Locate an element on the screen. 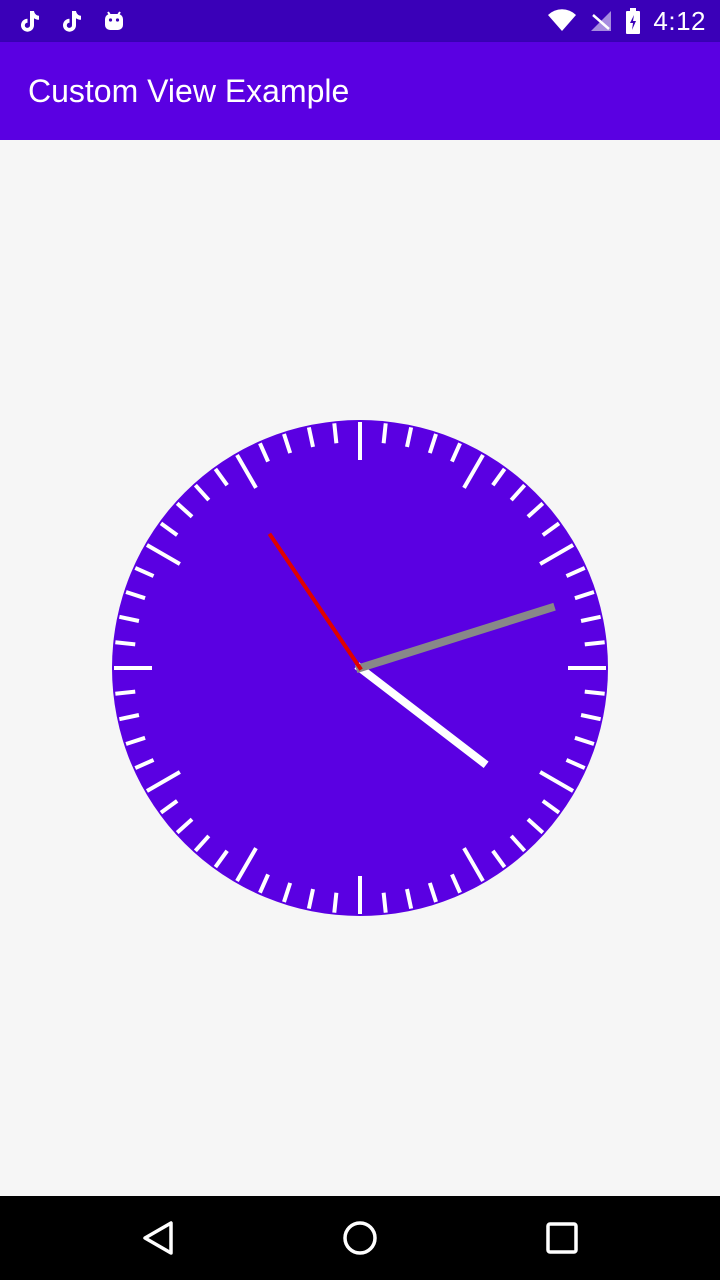  home-icon is located at coordinates (360, 1238).